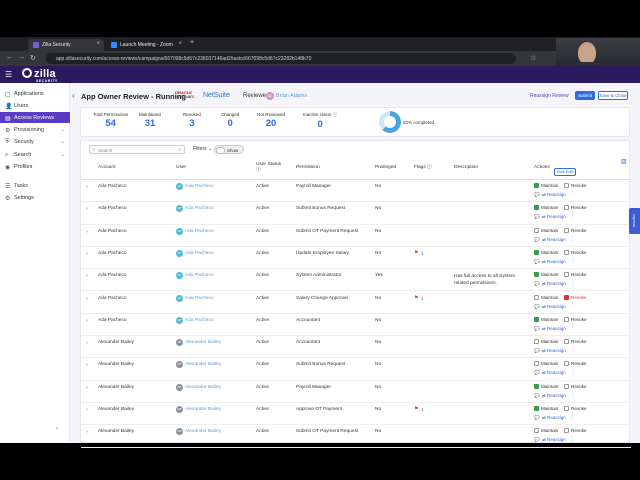  What do you see at coordinates (385, 168) in the screenshot?
I see `column-header-privileged: Privileged` at bounding box center [385, 168].